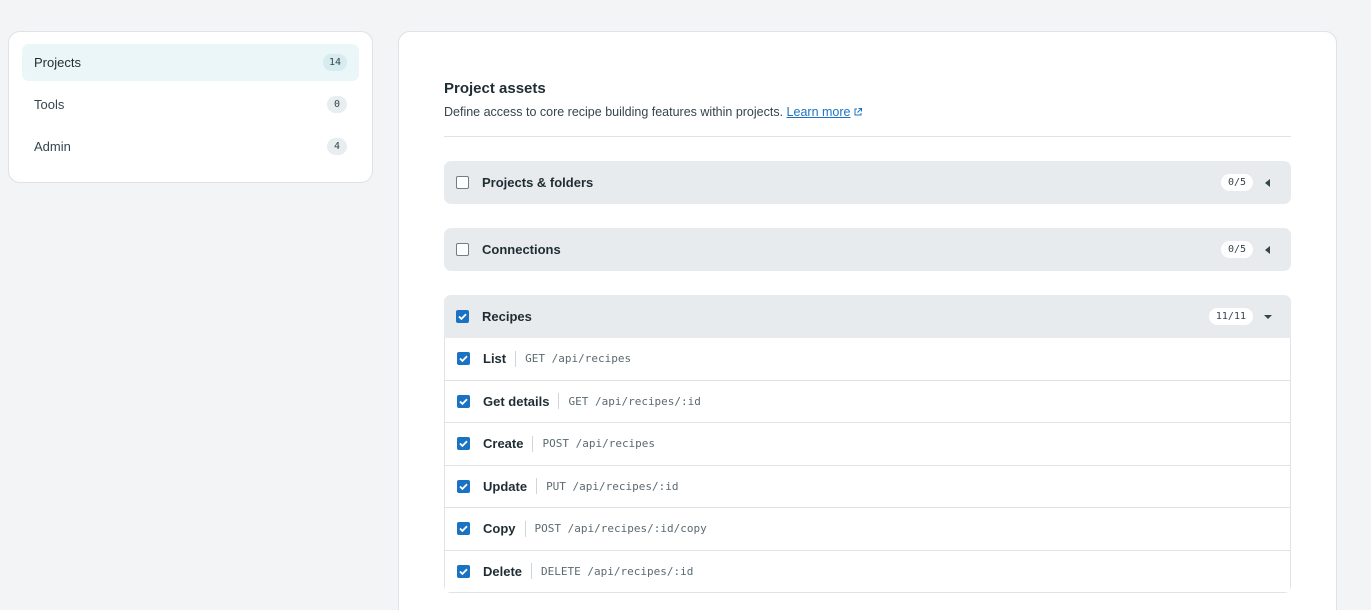  What do you see at coordinates (495, 359) in the screenshot?
I see `op-name: List` at bounding box center [495, 359].